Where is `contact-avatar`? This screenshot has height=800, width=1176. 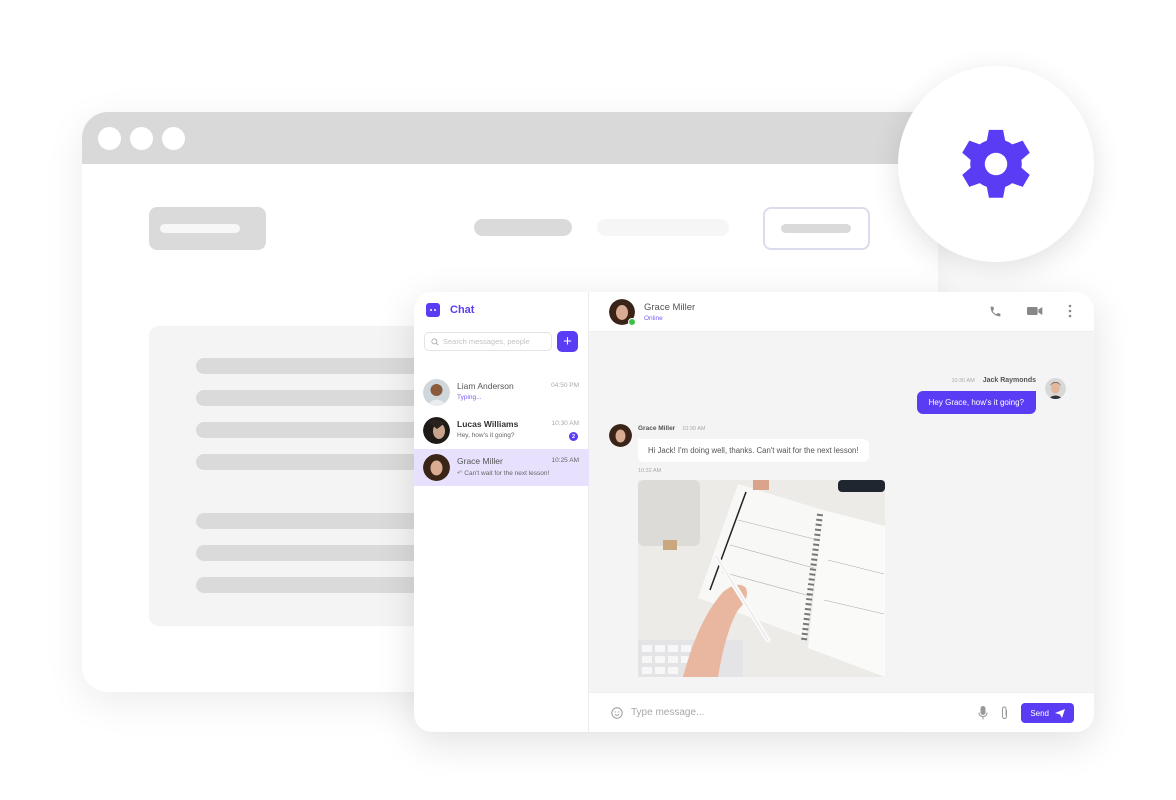 contact-avatar is located at coordinates (622, 312).